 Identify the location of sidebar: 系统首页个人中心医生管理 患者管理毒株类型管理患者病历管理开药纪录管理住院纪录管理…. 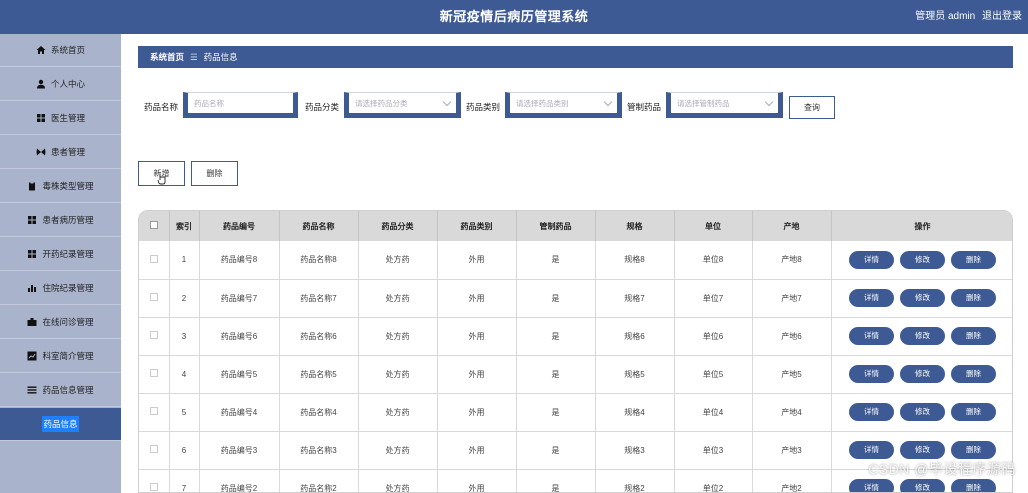
(60, 263).